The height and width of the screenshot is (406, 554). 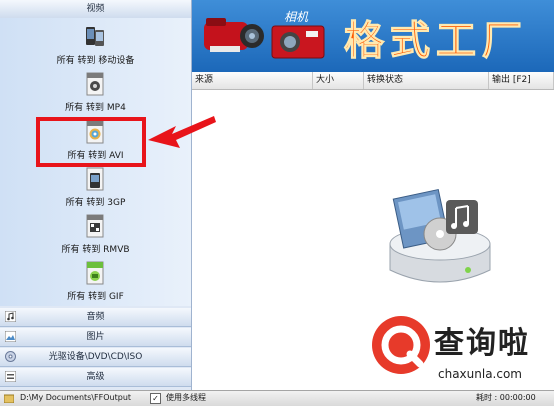 What do you see at coordinates (95, 297) in the screenshot?
I see `format-item-label: 所有 转到 GIF` at bounding box center [95, 297].